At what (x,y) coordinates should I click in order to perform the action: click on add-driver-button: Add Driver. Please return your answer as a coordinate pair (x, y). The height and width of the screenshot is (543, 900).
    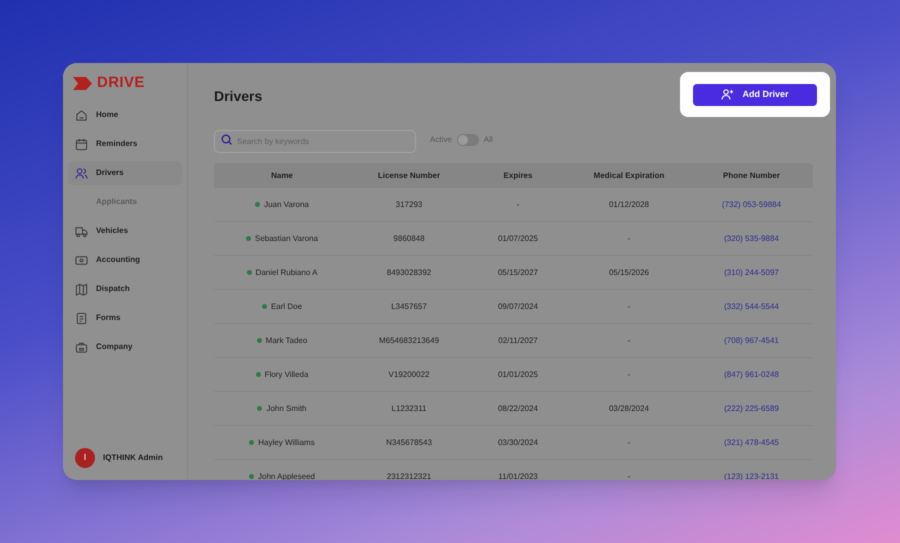
    Looking at the image, I should click on (755, 95).